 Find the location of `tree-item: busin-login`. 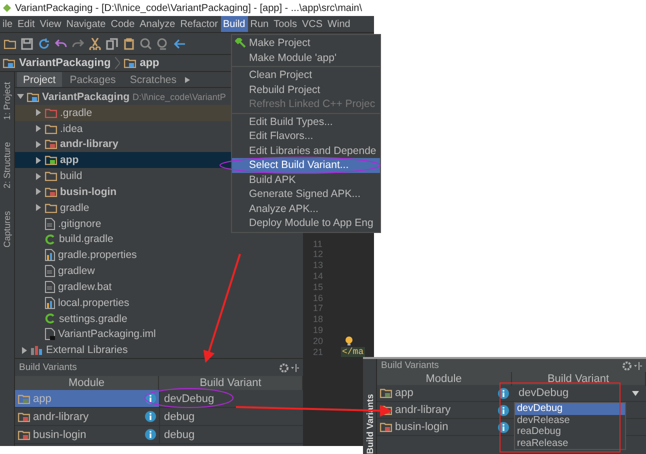

tree-item: busin-login is located at coordinates (88, 192).